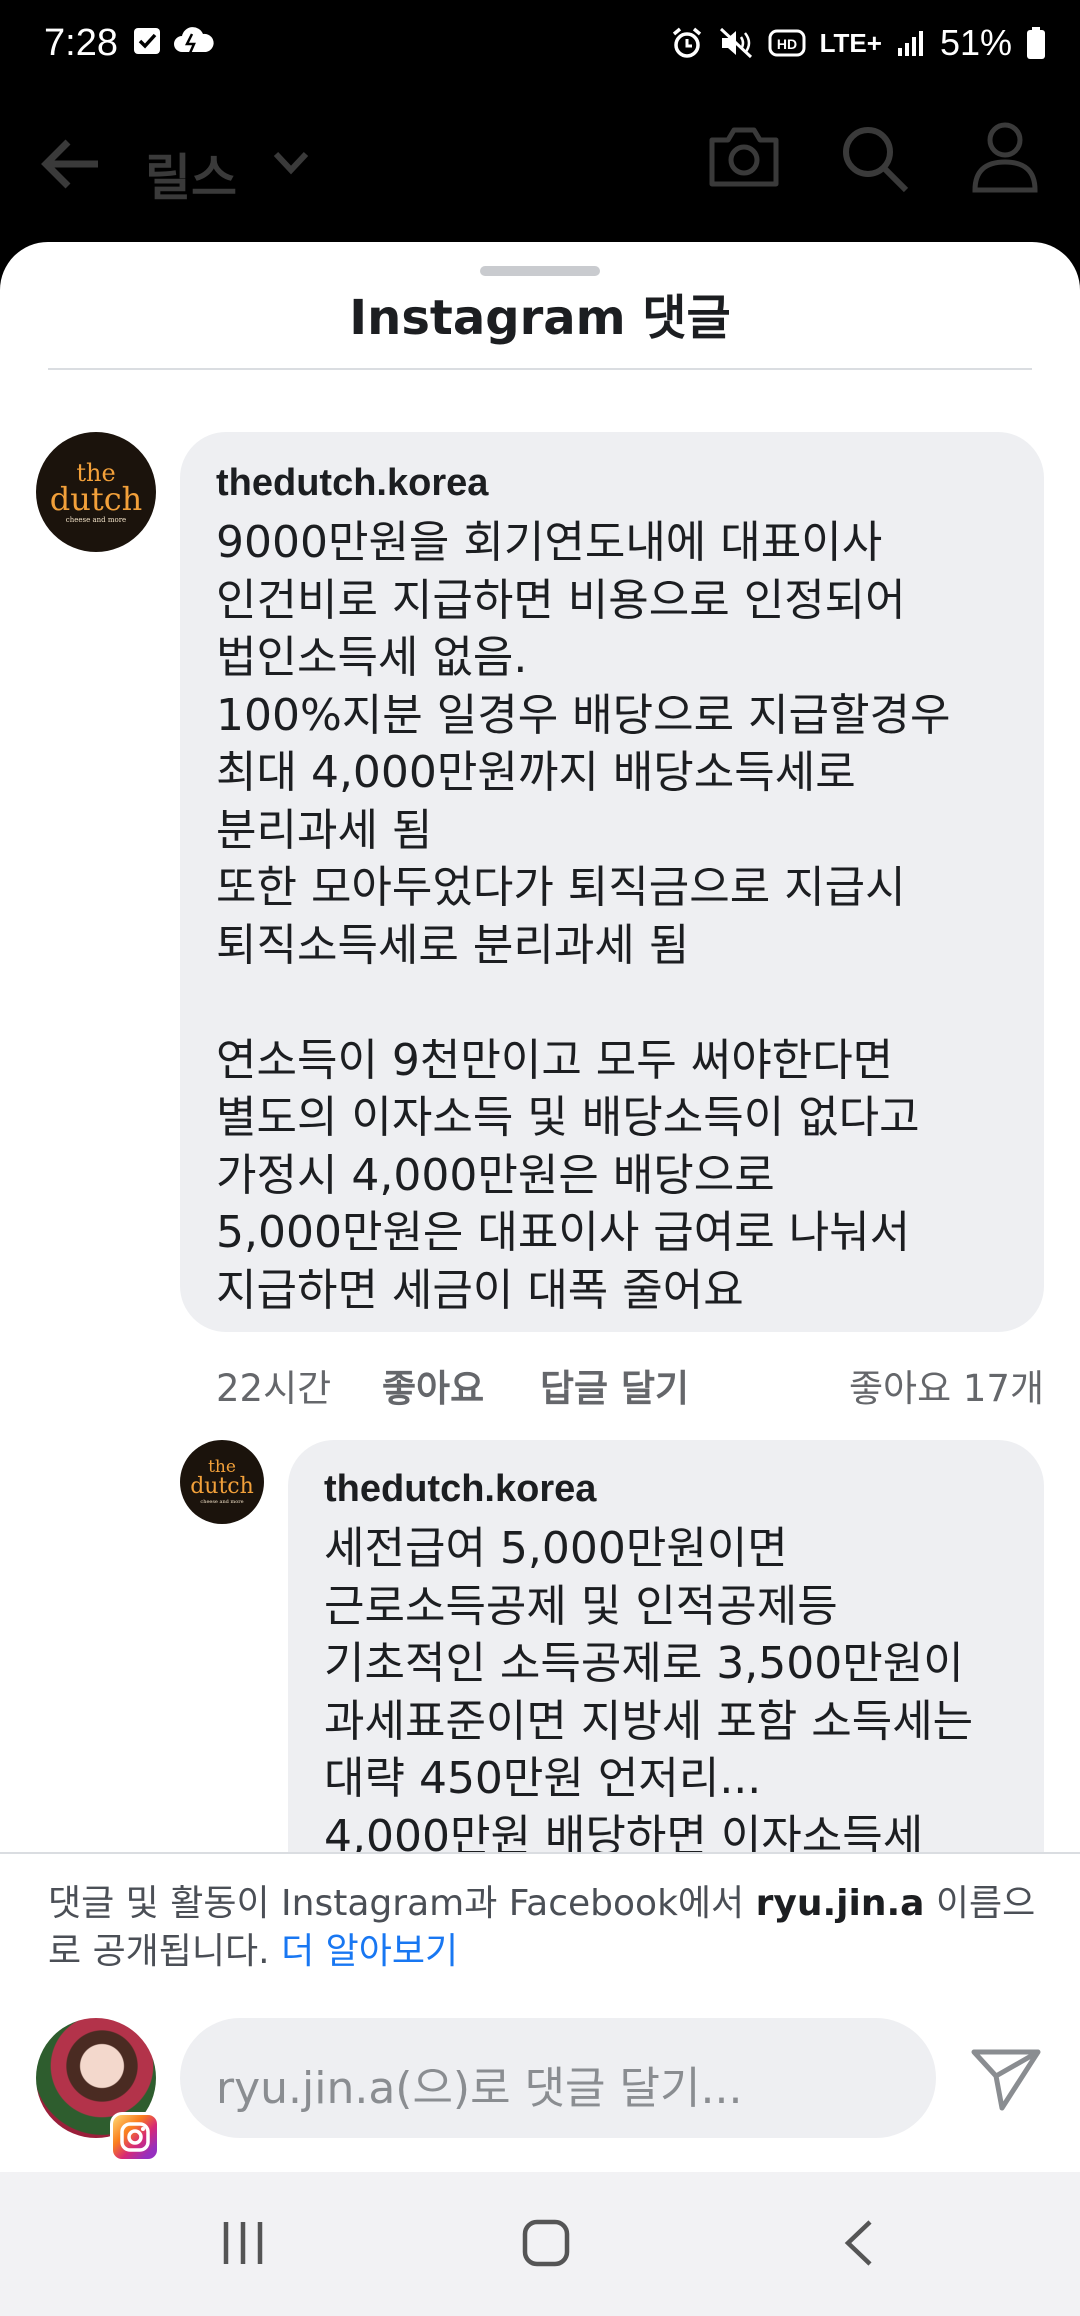 This screenshot has height=2316, width=1080. Describe the element at coordinates (147, 41) in the screenshot. I see `checkbox-icon` at that location.